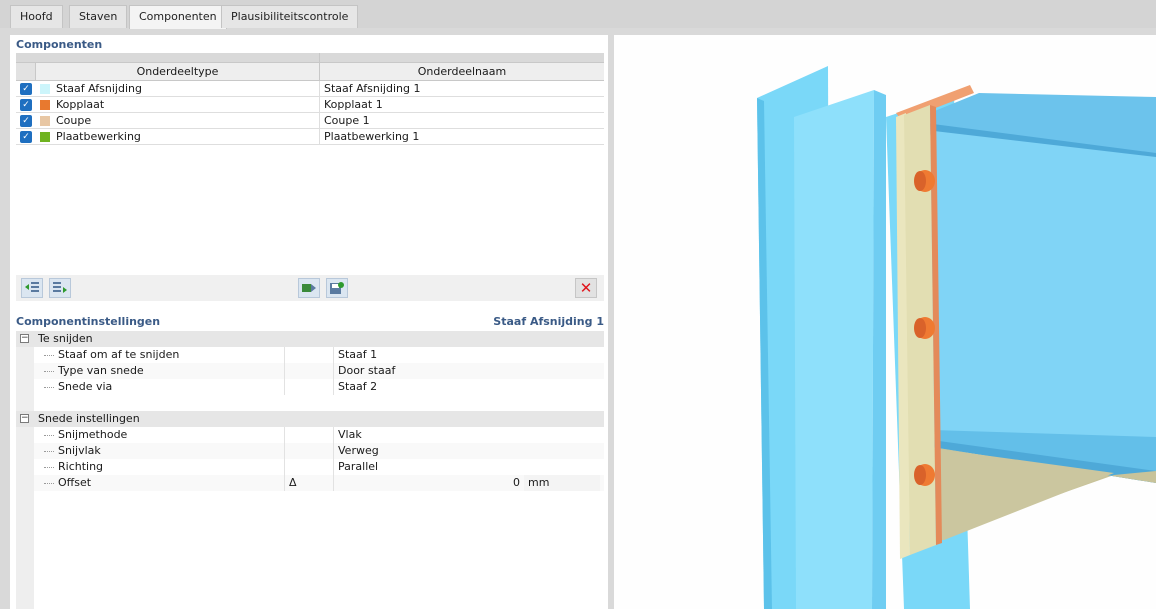  Describe the element at coordinates (429, 435) in the screenshot. I see `property-value: Vlak` at that location.